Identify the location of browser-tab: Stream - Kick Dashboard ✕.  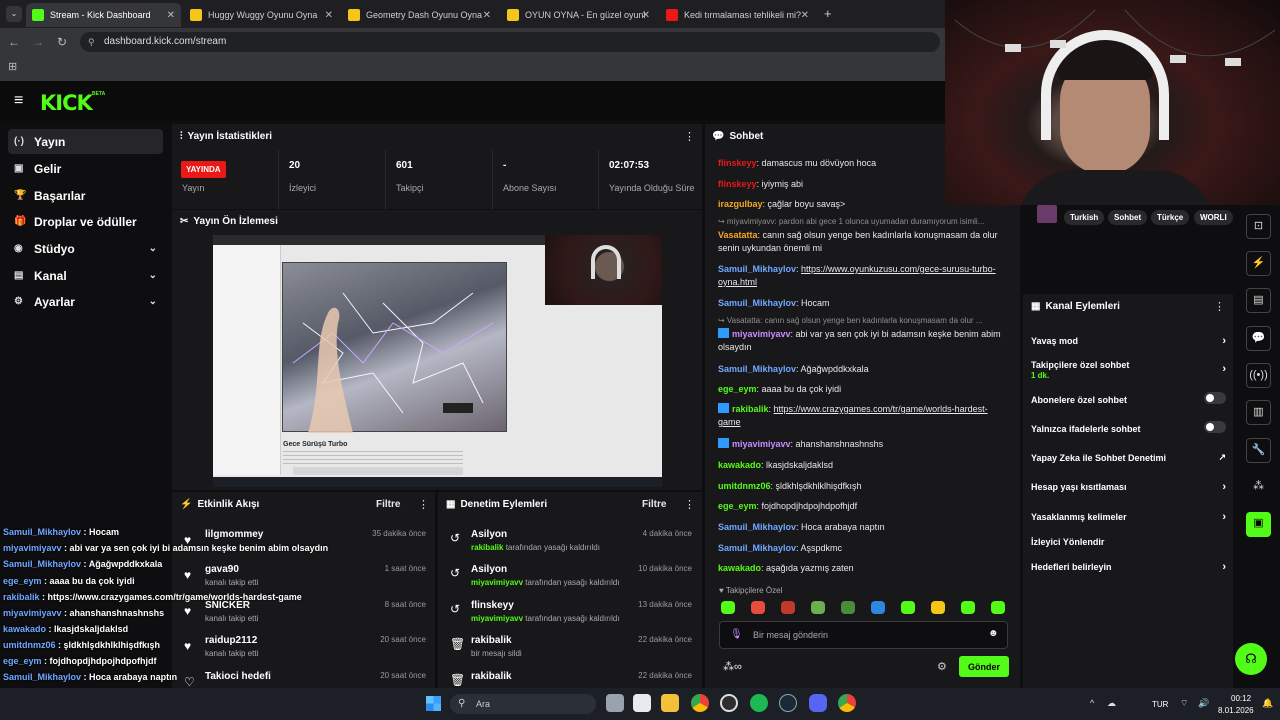
(103, 15).